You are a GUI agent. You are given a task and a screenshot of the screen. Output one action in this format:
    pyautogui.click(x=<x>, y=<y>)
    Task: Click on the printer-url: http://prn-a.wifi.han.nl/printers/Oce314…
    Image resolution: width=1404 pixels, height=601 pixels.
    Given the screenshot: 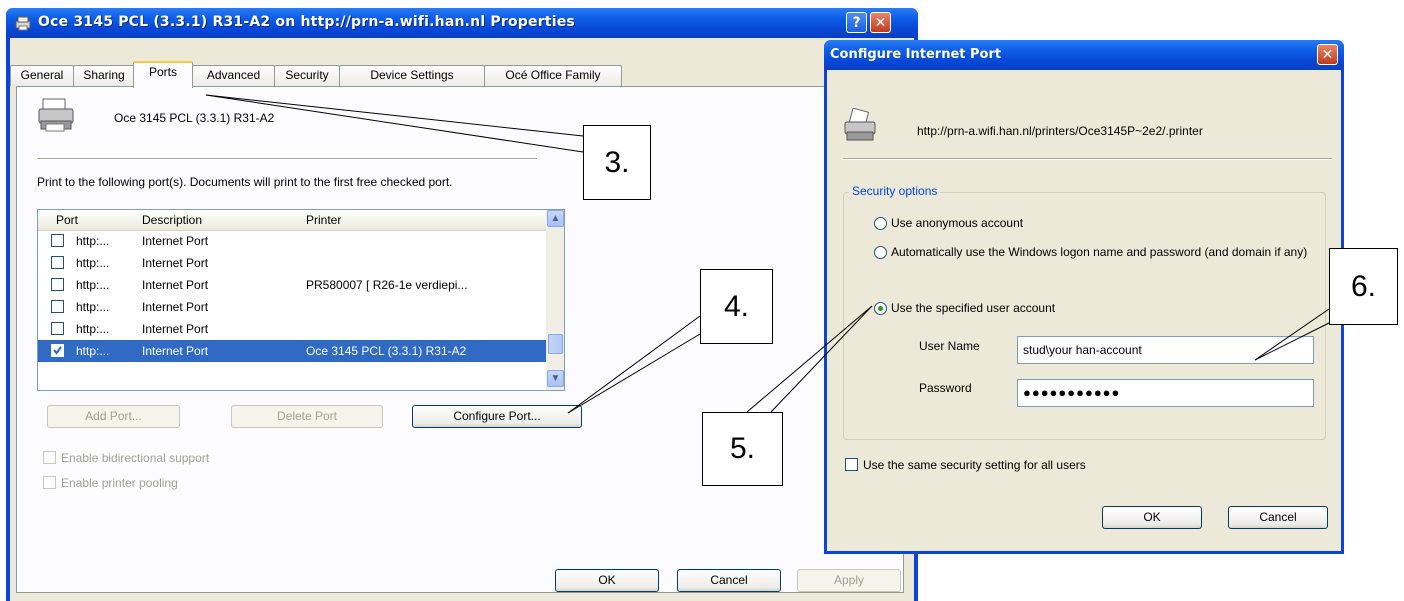 What is the action you would take?
    pyautogui.click(x=1060, y=131)
    